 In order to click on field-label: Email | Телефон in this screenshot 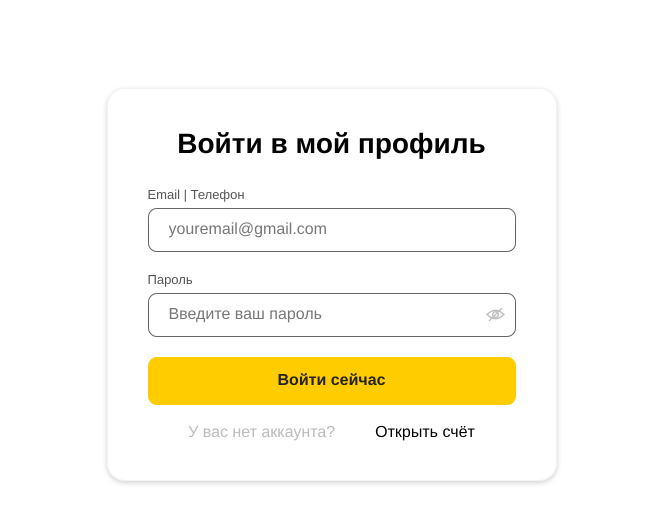, I will do `click(197, 194)`.